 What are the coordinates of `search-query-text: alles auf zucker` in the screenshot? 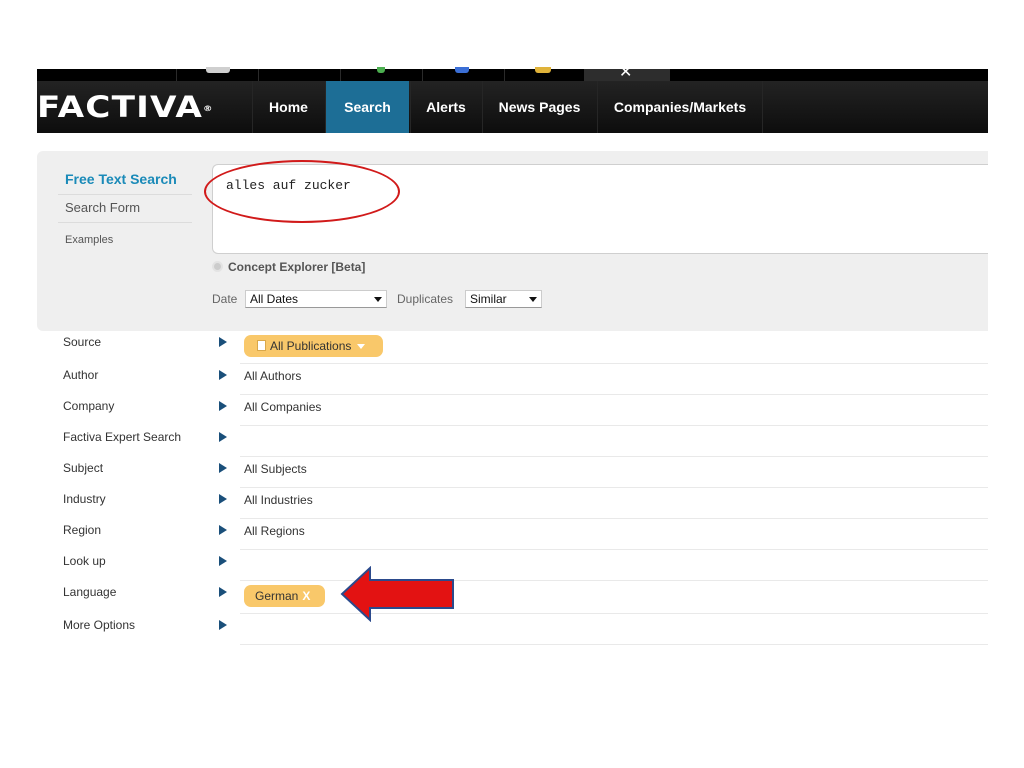 It's located at (288, 185).